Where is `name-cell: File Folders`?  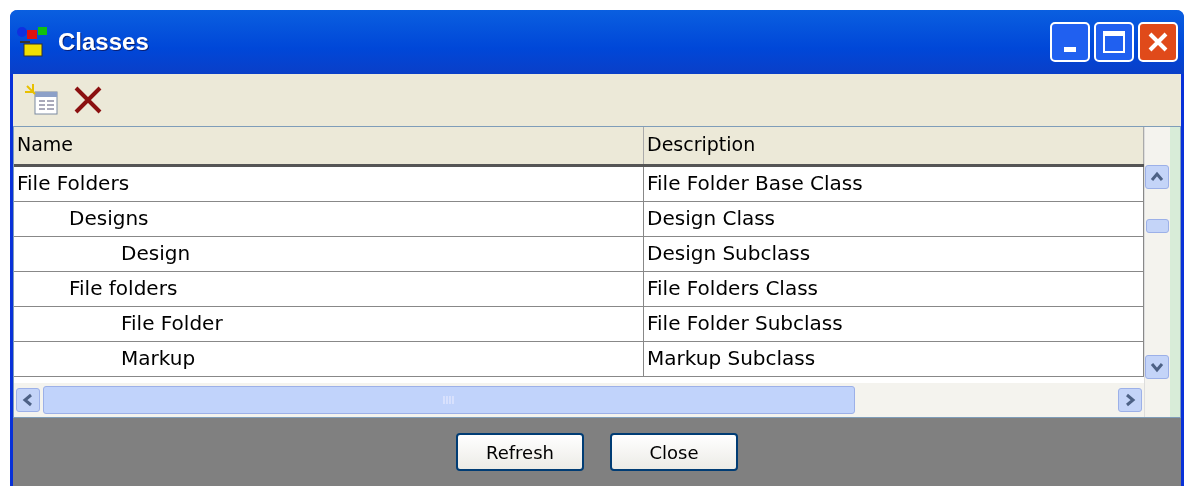 name-cell: File Folders is located at coordinates (329, 184).